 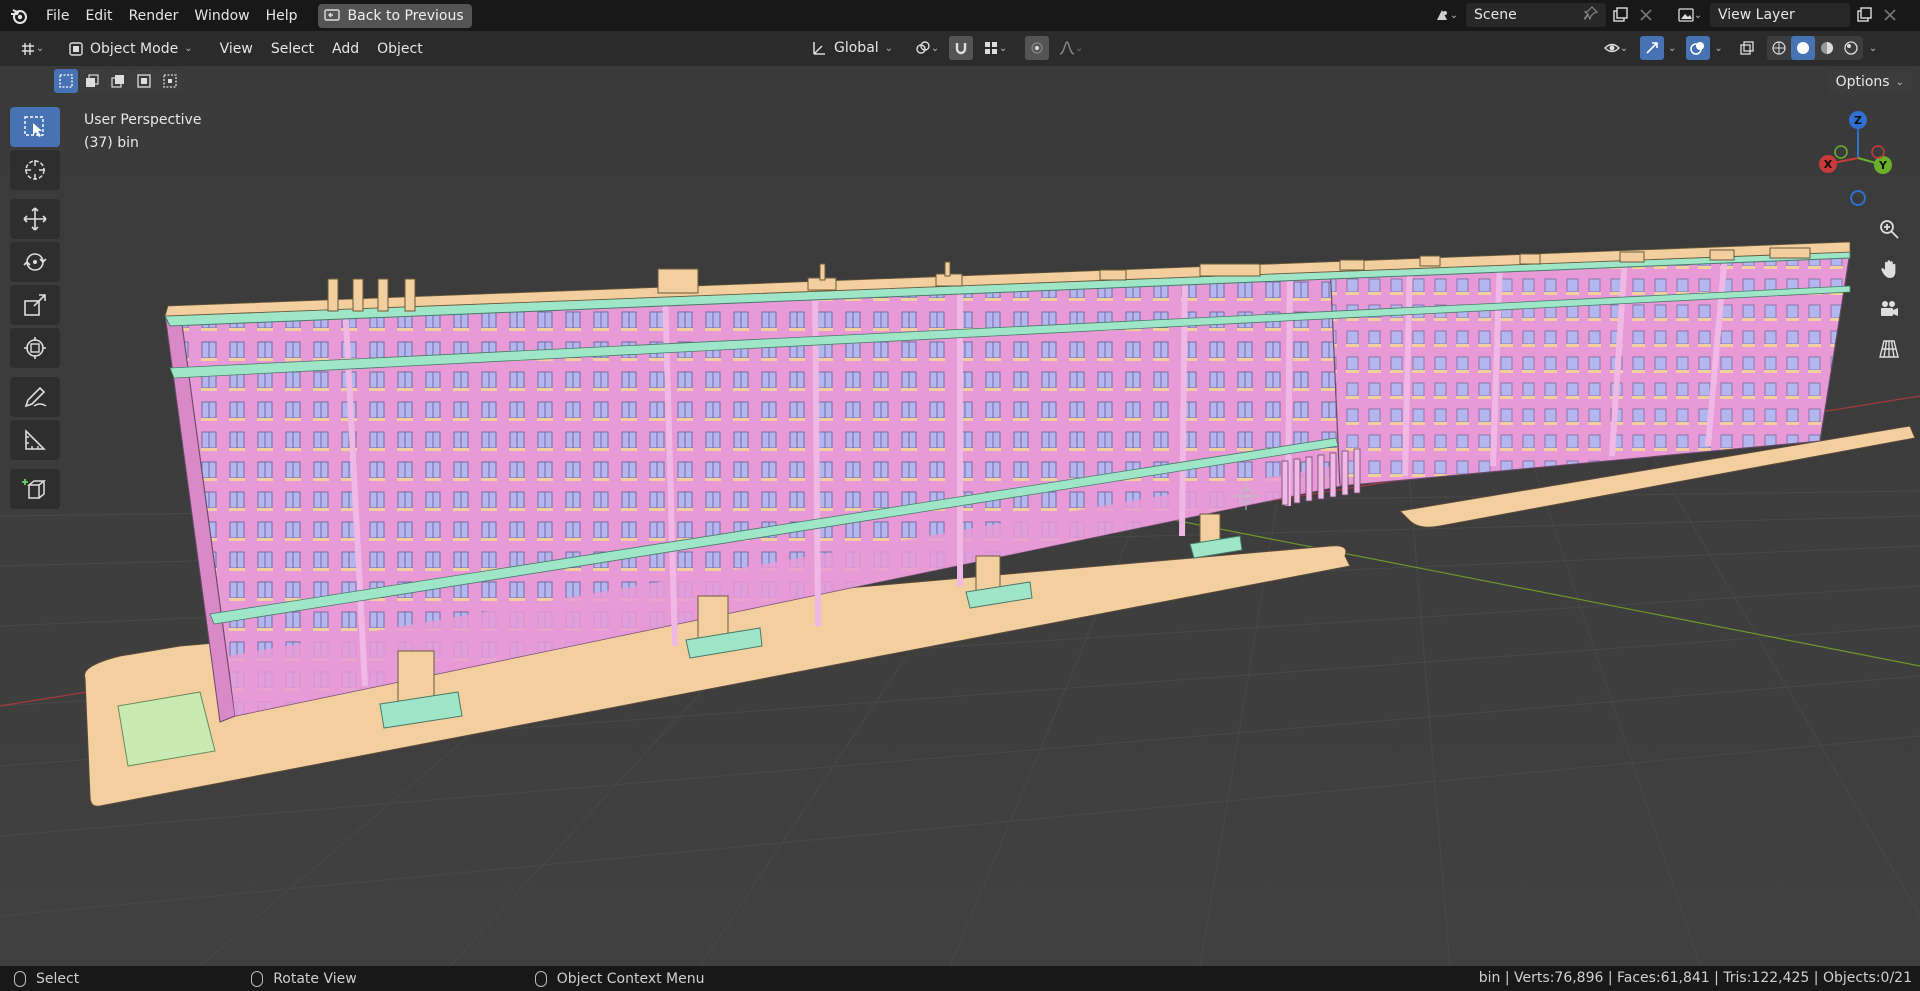 I want to click on back-to-previous-button: Back to Previous, so click(x=394, y=15).